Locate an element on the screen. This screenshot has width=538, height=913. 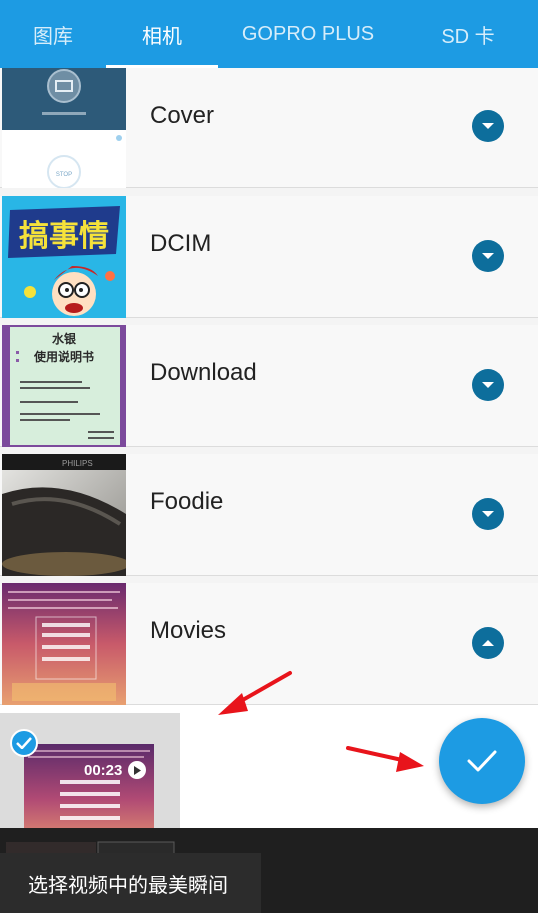
dcim-thumb-text: 搞事情 is located at coordinates (64, 236).